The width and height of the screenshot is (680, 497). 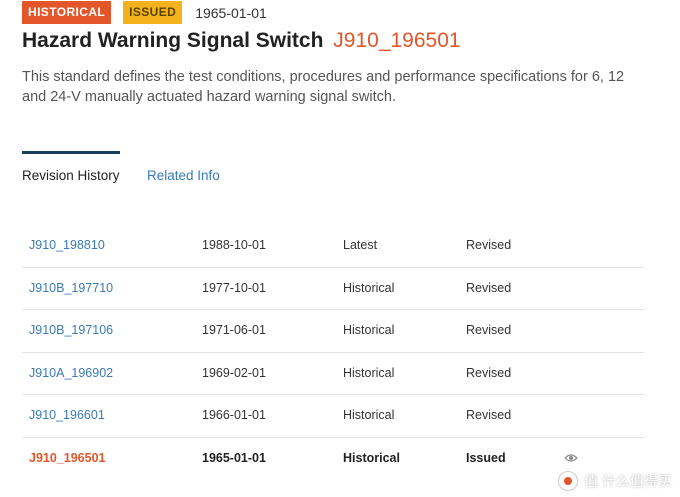 What do you see at coordinates (397, 40) in the screenshot?
I see `standard-code: J910_196501` at bounding box center [397, 40].